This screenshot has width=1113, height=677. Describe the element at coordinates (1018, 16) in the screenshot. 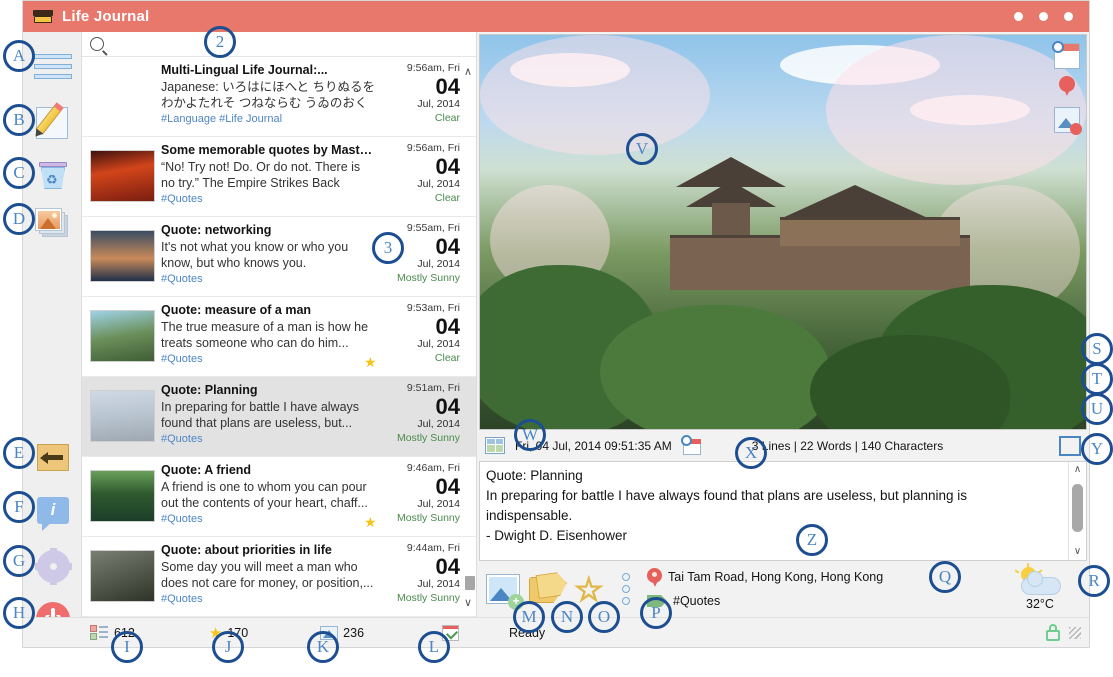

I see `window-minimize-dot` at that location.